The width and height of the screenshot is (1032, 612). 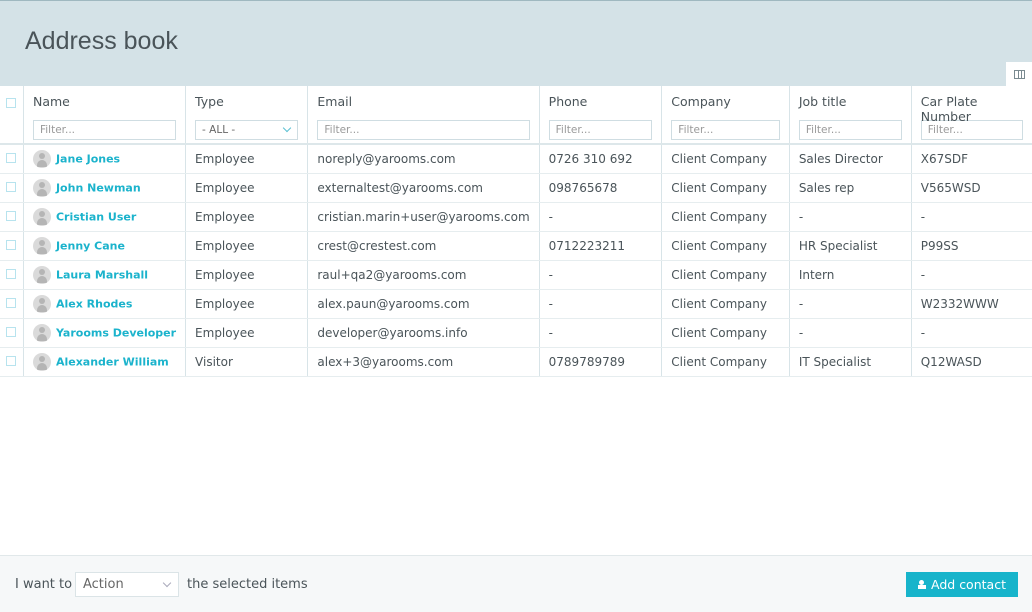 I want to click on contact-name-link: Laura Marshall, so click(x=102, y=274).